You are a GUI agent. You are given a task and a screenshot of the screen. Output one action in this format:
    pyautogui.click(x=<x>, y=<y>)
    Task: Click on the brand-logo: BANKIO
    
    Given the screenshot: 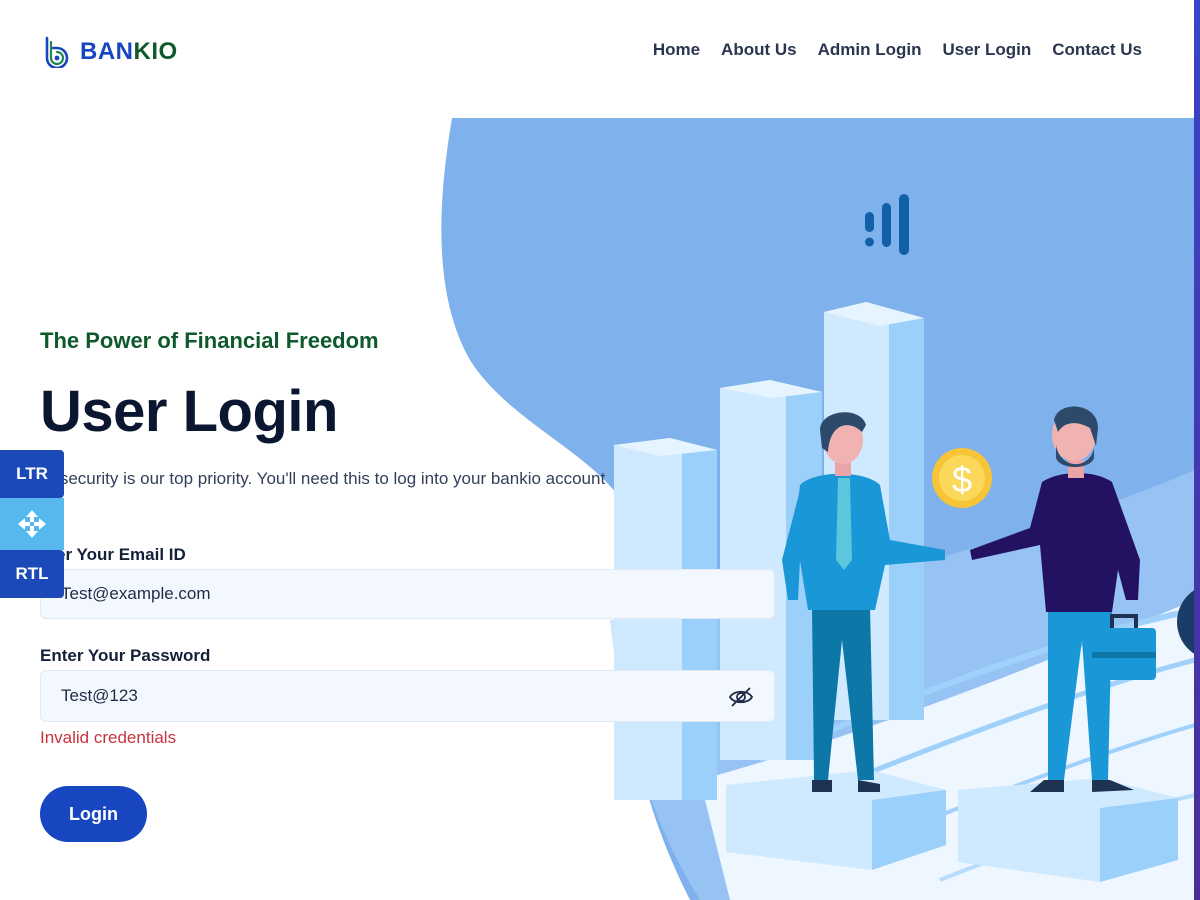 What is the action you would take?
    pyautogui.click(x=110, y=52)
    